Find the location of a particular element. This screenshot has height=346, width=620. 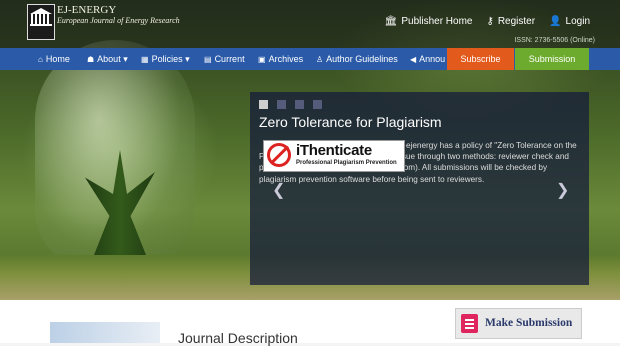

nav-policies: ▦ Policies ▾ is located at coordinates (165, 59).